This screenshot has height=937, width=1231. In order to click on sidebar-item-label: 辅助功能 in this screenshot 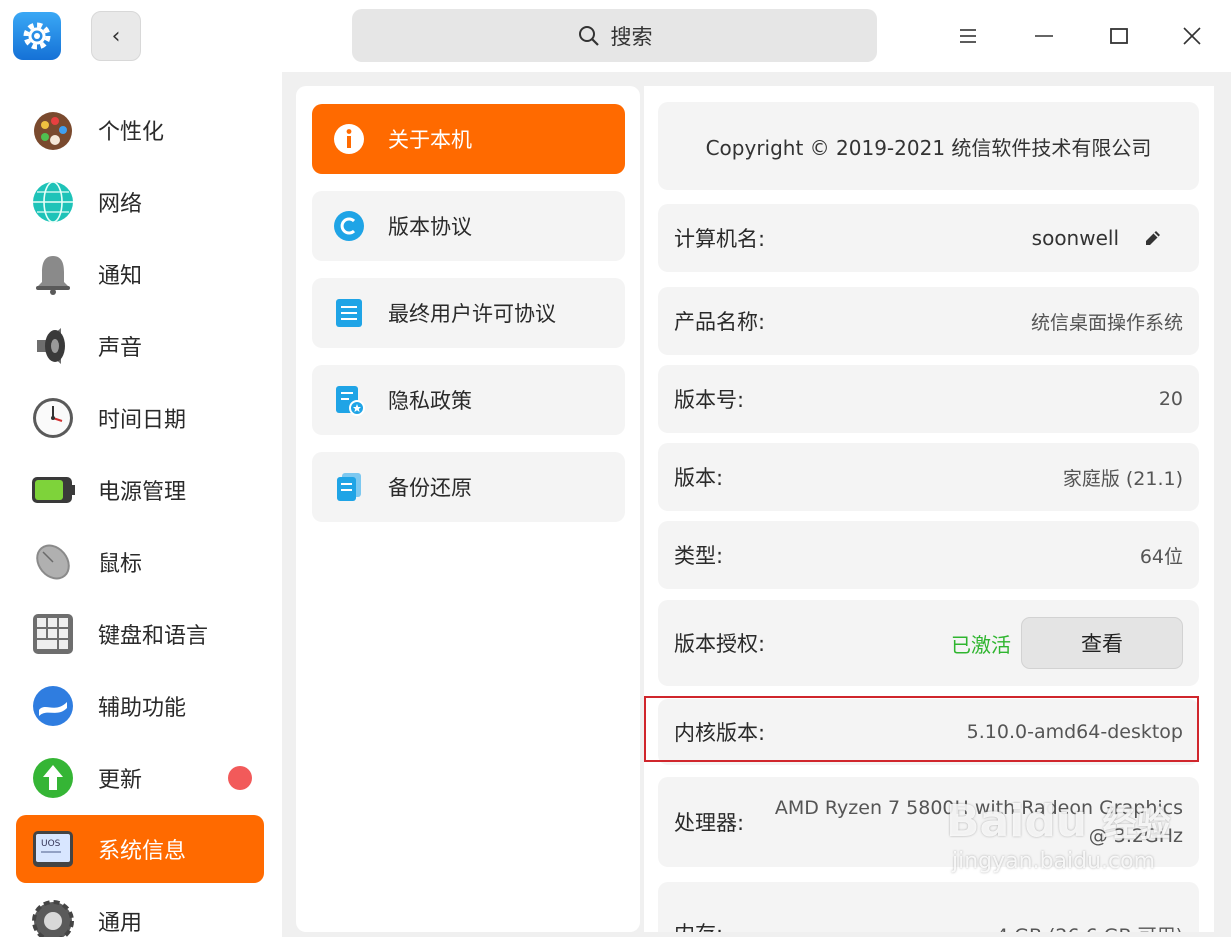, I will do `click(142, 708)`.